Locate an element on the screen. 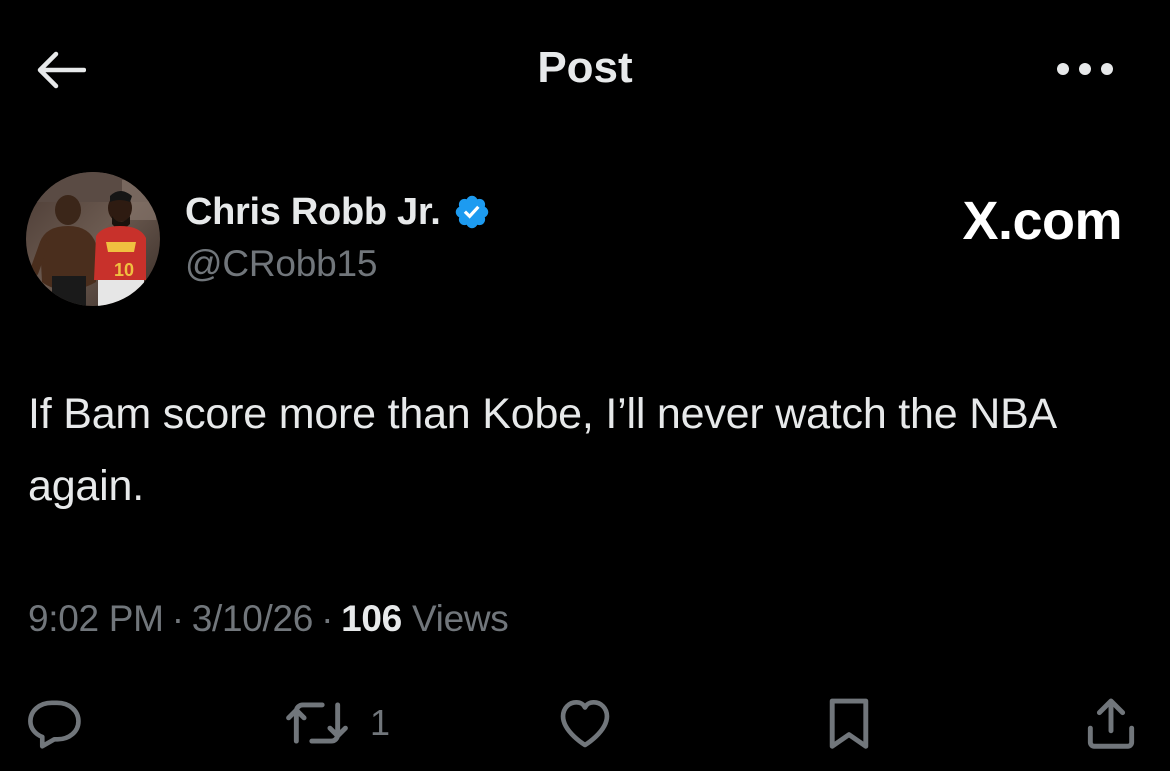  share-button is located at coordinates (1111, 723).